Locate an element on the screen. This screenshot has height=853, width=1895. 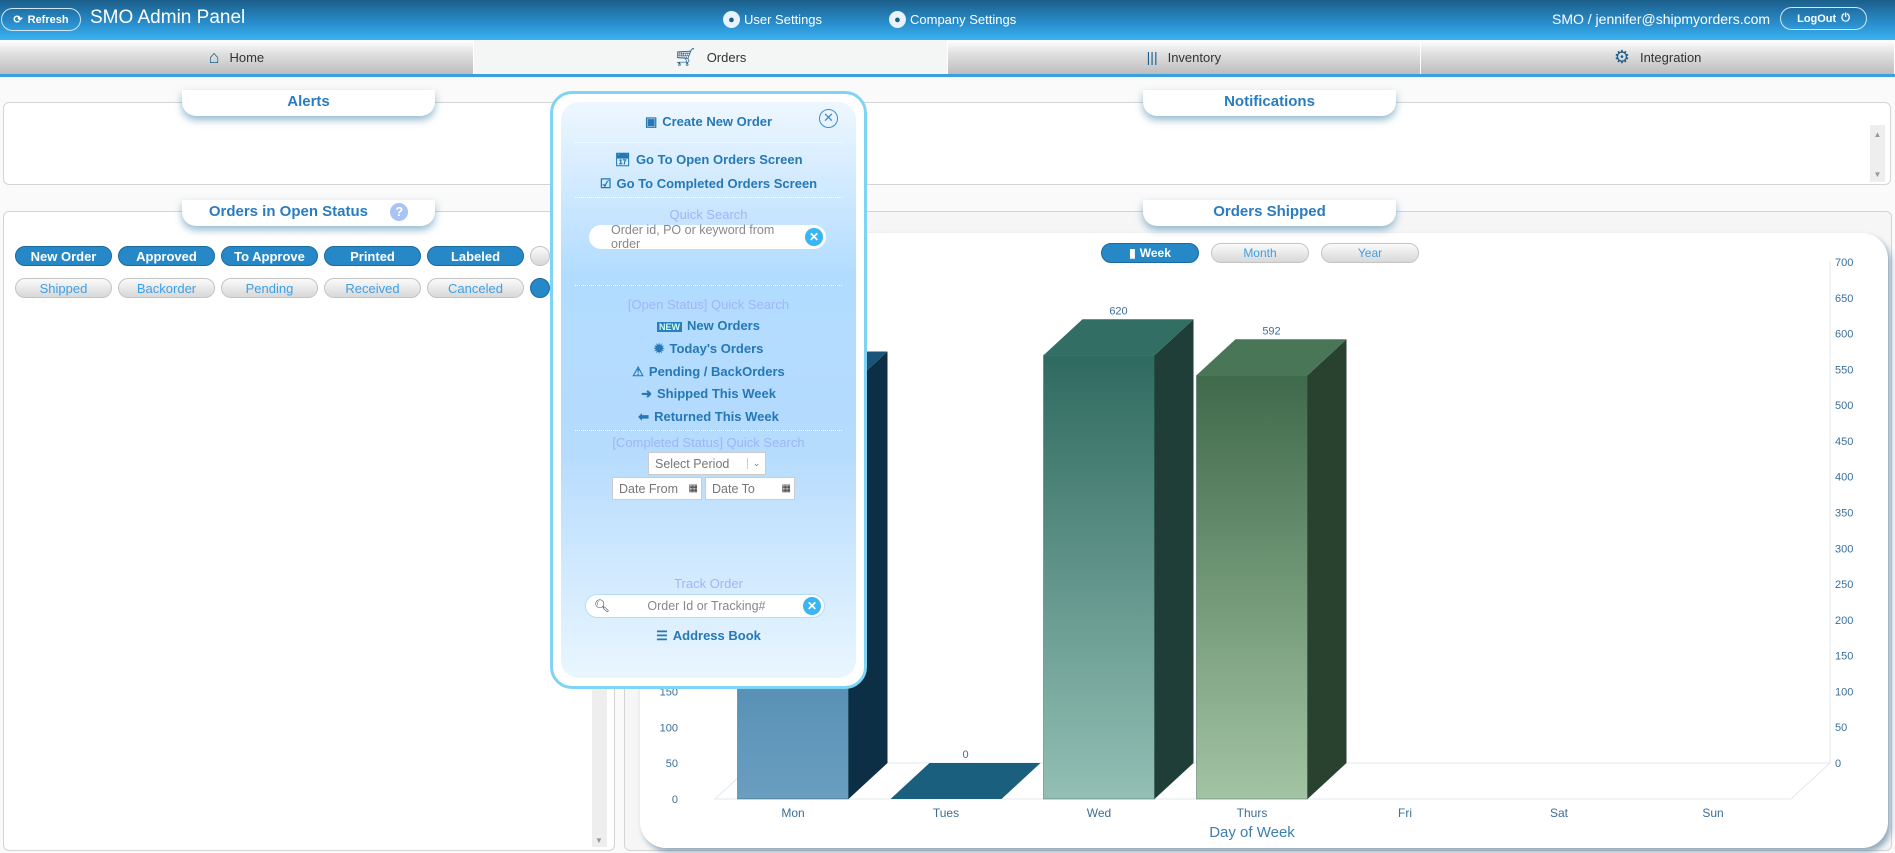
open-orders-screen-link: 📅︎ Go To Open Orders Screen is located at coordinates (708, 160).